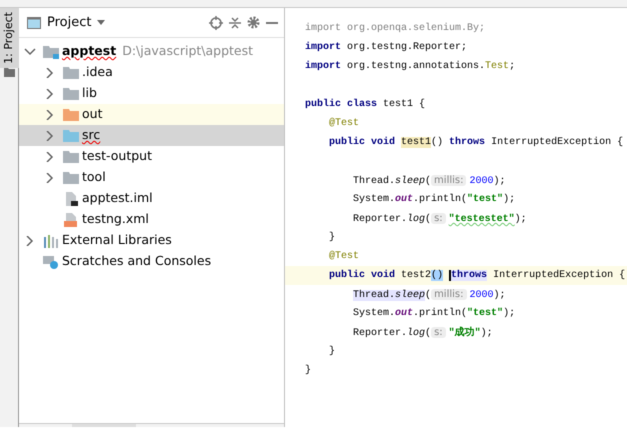  I want to click on tree-item-label: External Libraries, so click(117, 240).